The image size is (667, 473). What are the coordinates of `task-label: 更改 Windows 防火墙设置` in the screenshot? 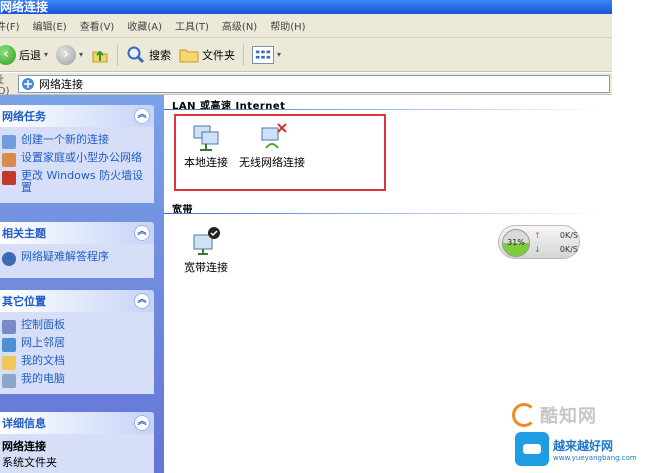 It's located at (82, 181).